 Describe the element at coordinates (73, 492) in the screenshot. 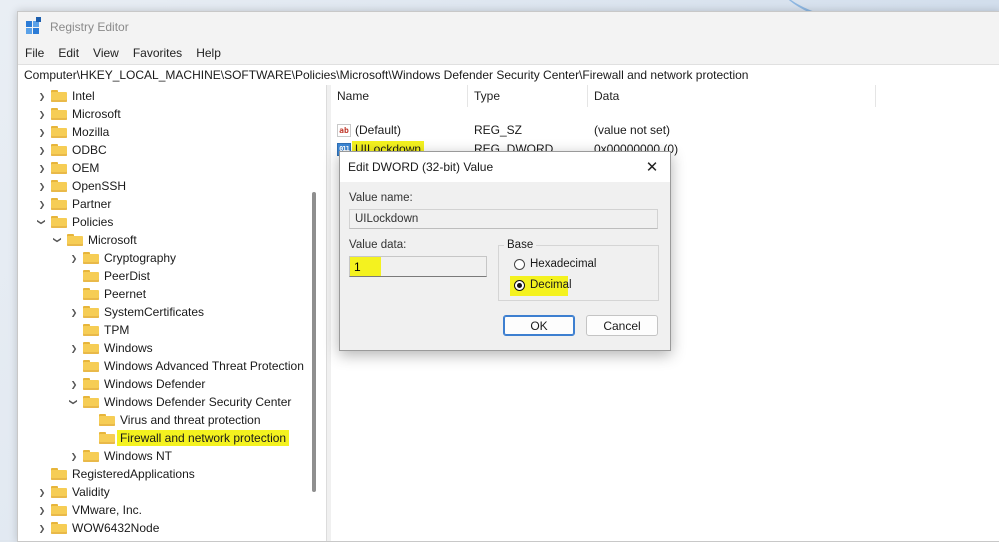

I see `tree-item: ❯ Validity` at that location.